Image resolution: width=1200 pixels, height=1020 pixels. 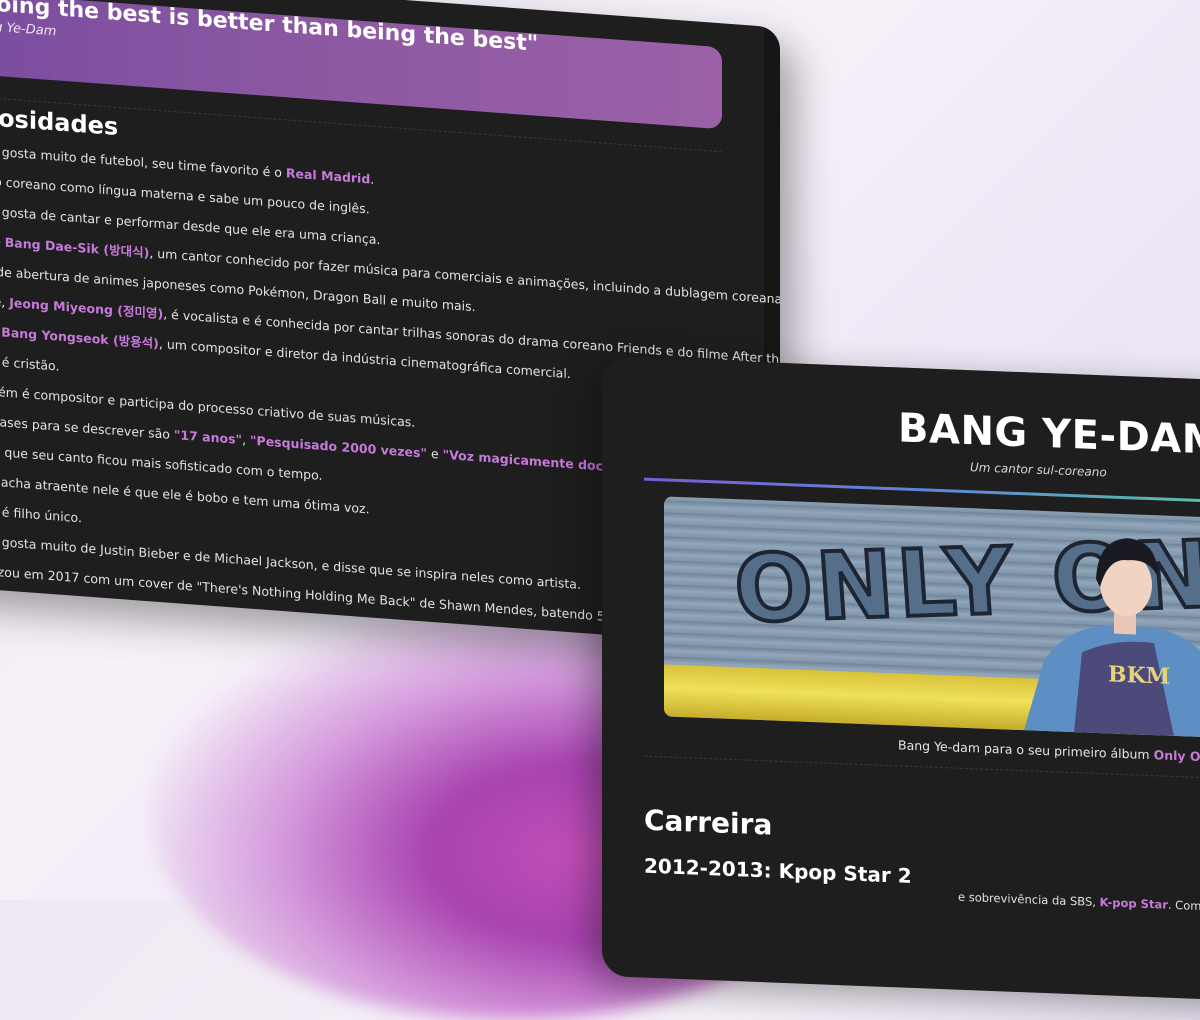 What do you see at coordinates (1112, 638) in the screenshot?
I see `person-figure: BKM` at bounding box center [1112, 638].